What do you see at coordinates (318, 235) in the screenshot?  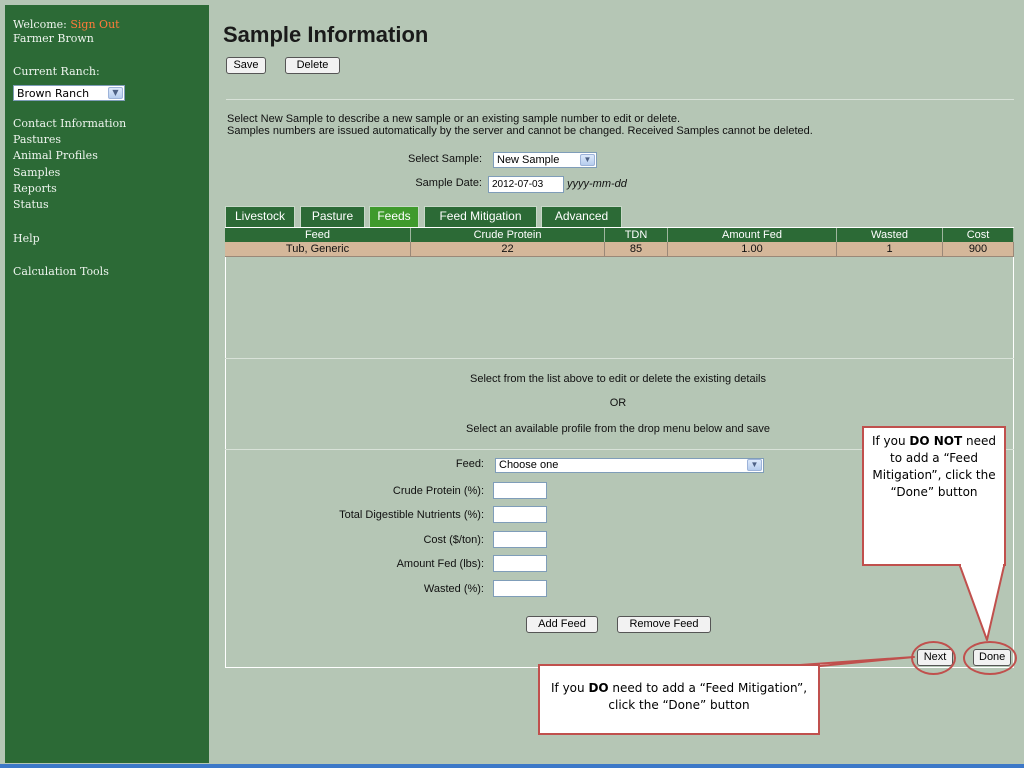 I see `column-header: Feed` at bounding box center [318, 235].